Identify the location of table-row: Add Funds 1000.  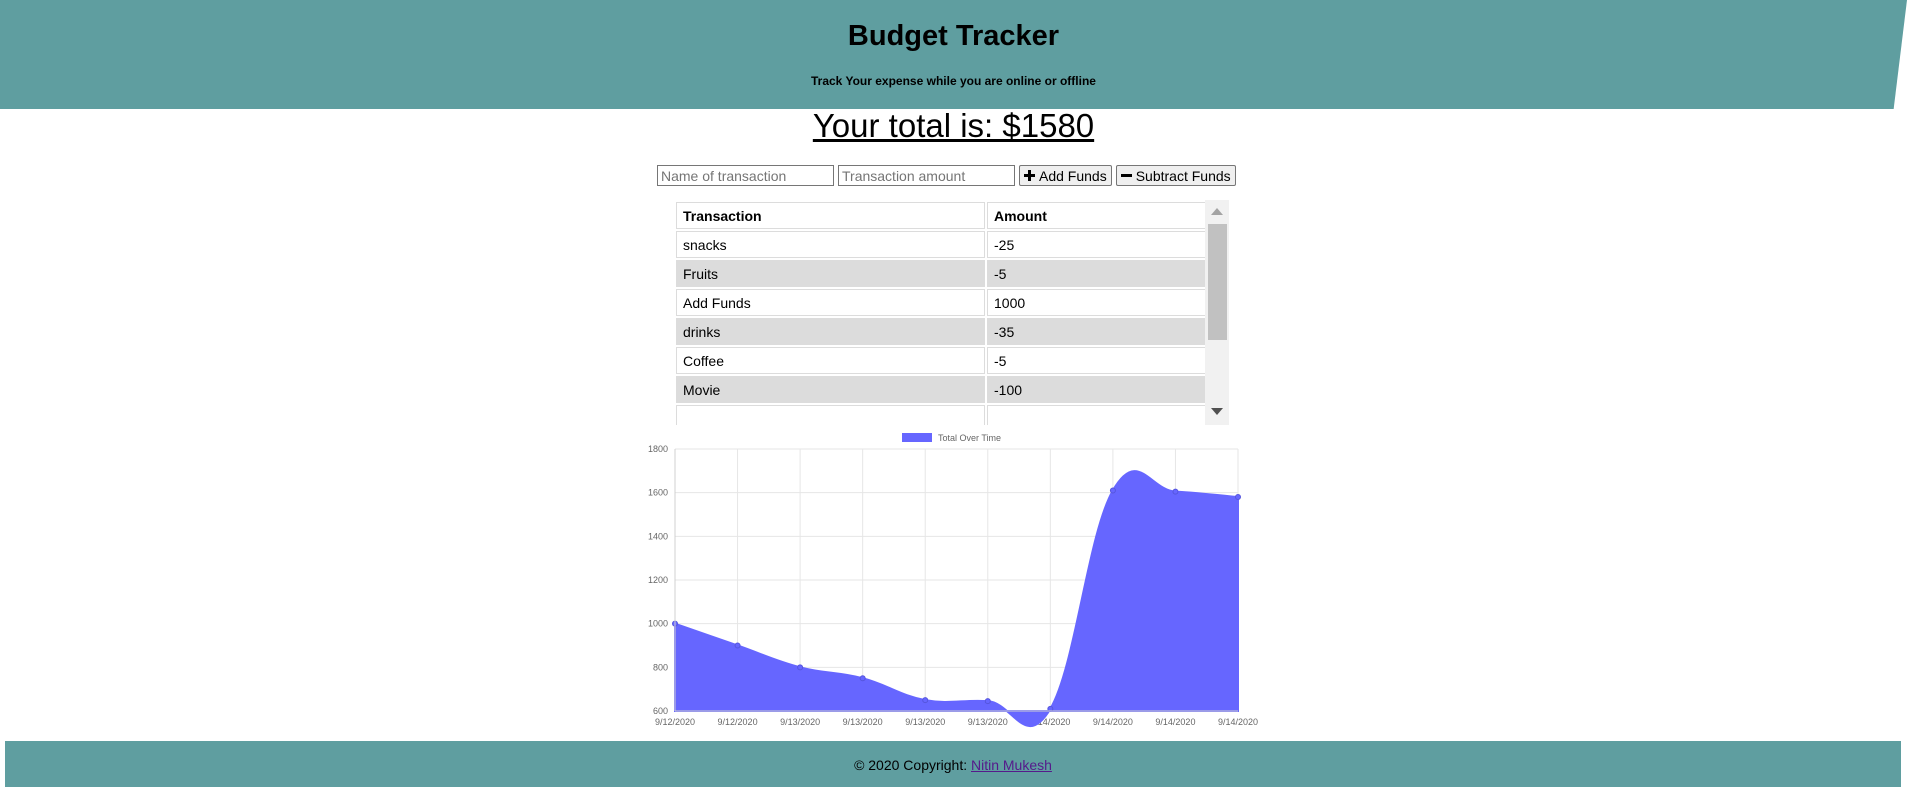
(945, 302).